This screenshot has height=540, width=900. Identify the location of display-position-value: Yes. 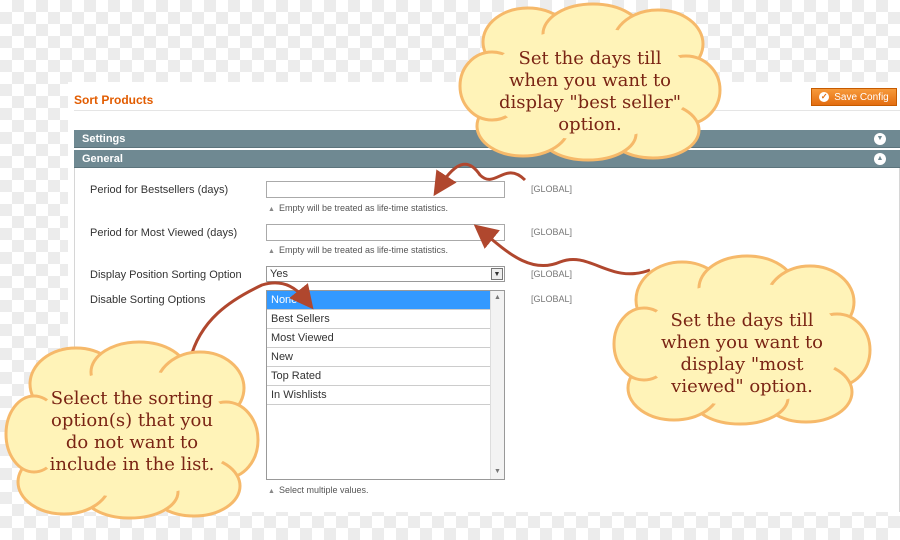
(279, 274).